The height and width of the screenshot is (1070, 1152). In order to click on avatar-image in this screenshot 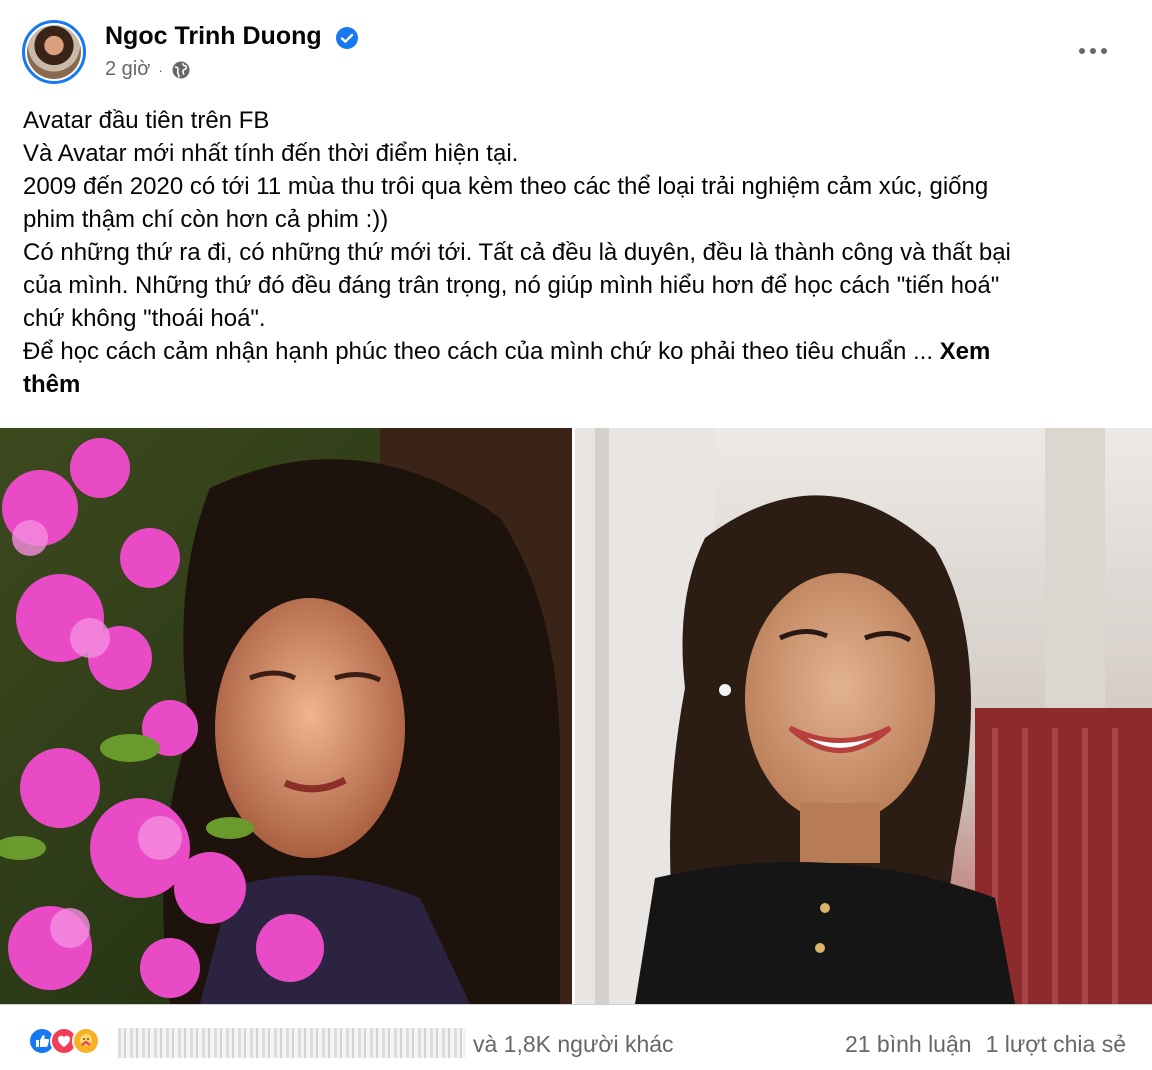, I will do `click(54, 52)`.